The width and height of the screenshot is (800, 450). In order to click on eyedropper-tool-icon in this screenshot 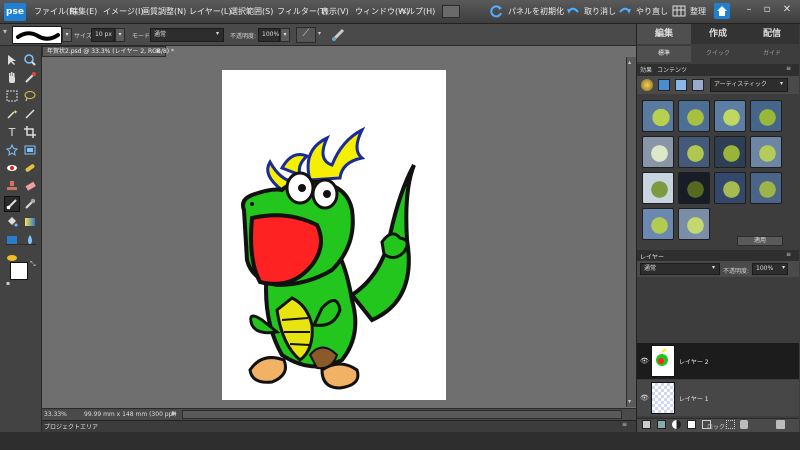, I will do `click(30, 78)`.